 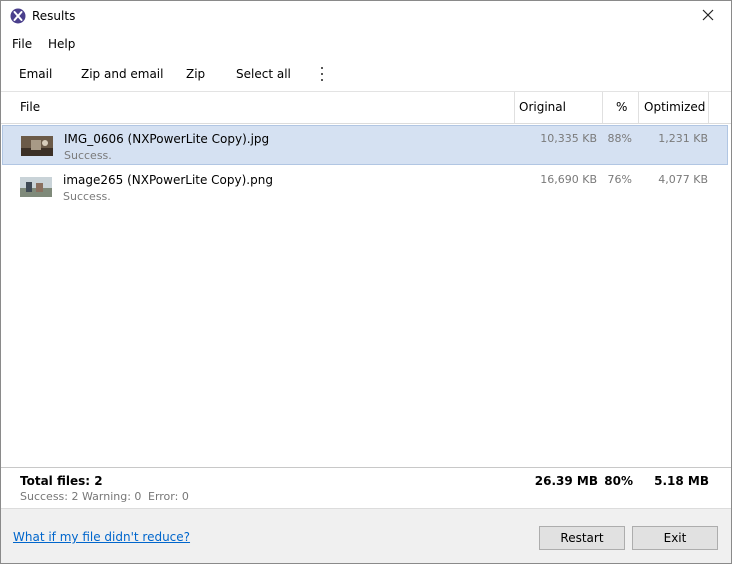 What do you see at coordinates (542, 107) in the screenshot?
I see `column-original: Original` at bounding box center [542, 107].